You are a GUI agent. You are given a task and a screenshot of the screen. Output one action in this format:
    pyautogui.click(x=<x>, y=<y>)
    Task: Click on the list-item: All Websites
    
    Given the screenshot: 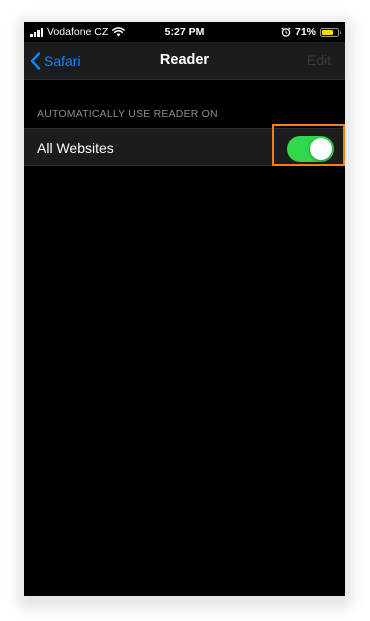 What is the action you would take?
    pyautogui.click(x=184, y=147)
    